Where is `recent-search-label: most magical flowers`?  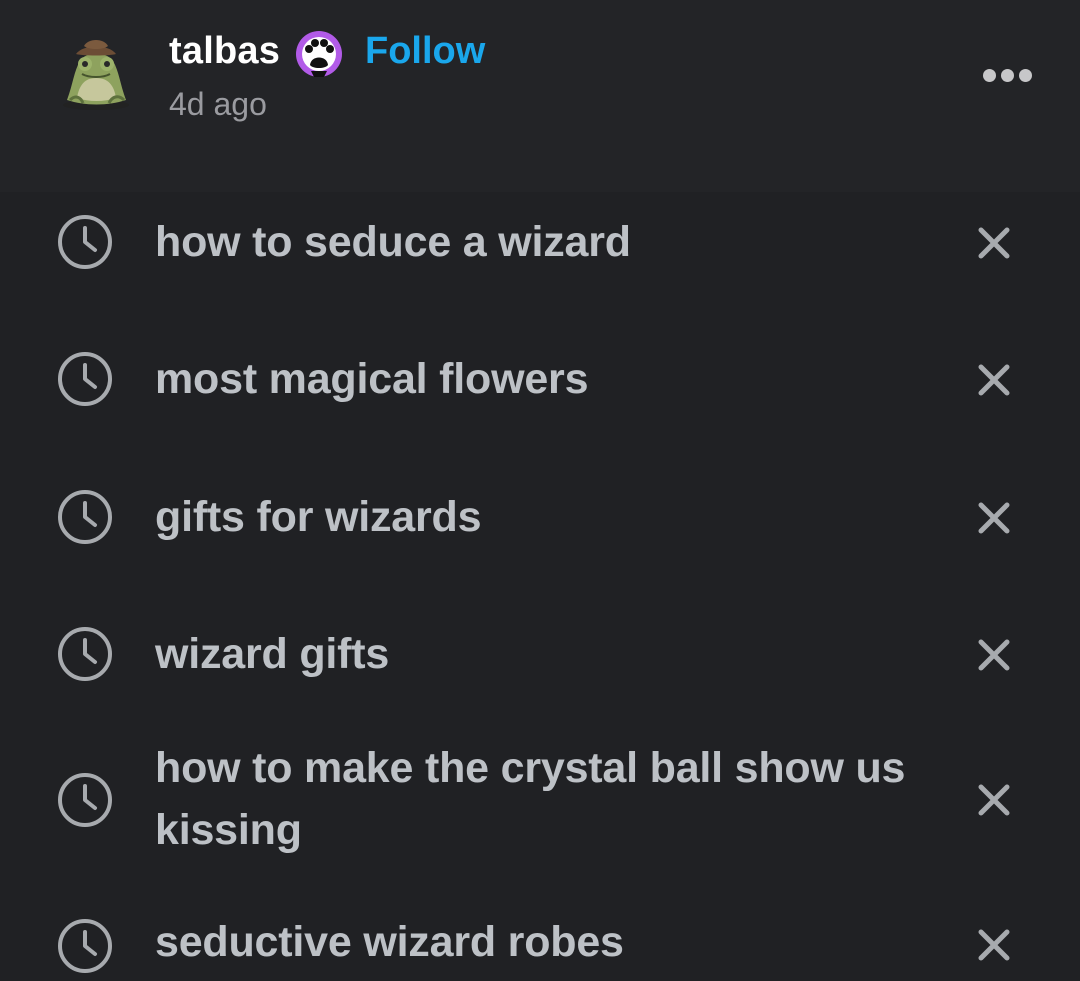 recent-search-label: most magical flowers is located at coordinates (540, 379).